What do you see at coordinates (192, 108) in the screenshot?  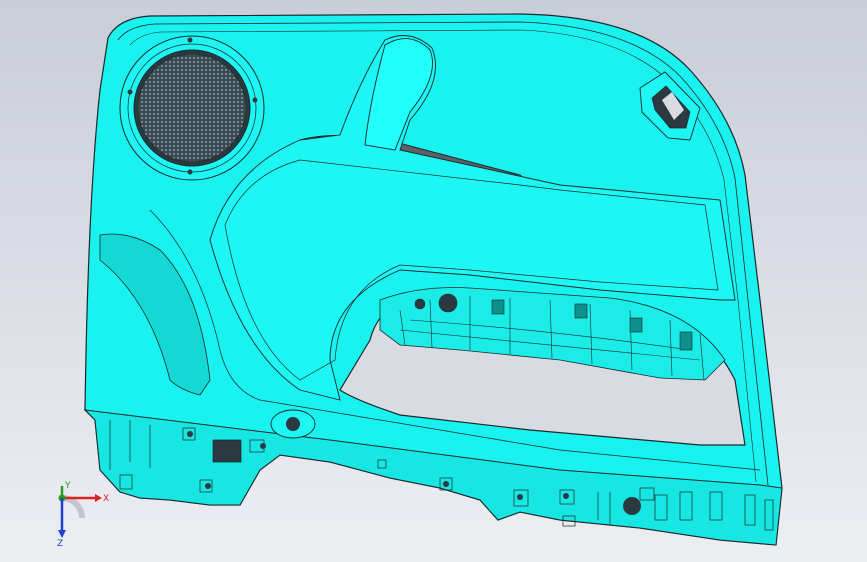 I see `speaker-grille` at bounding box center [192, 108].